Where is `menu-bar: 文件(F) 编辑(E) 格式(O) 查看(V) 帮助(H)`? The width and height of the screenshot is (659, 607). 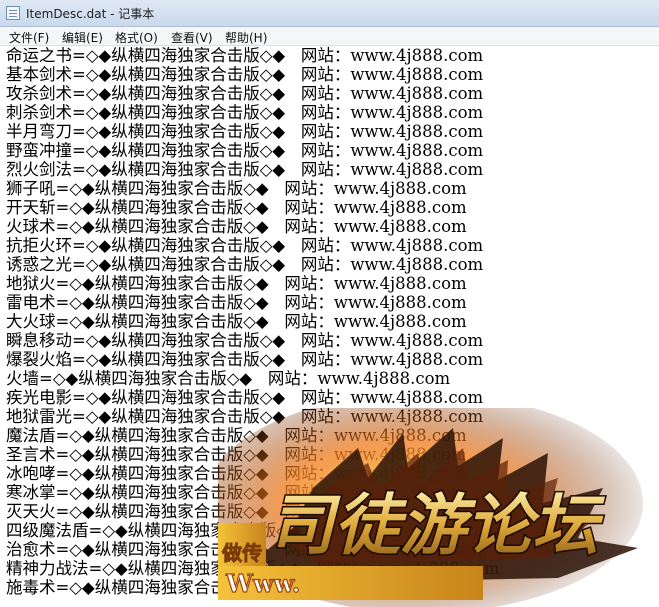 menu-bar: 文件(F) 编辑(E) 格式(O) 查看(V) 帮助(H) is located at coordinates (329, 36).